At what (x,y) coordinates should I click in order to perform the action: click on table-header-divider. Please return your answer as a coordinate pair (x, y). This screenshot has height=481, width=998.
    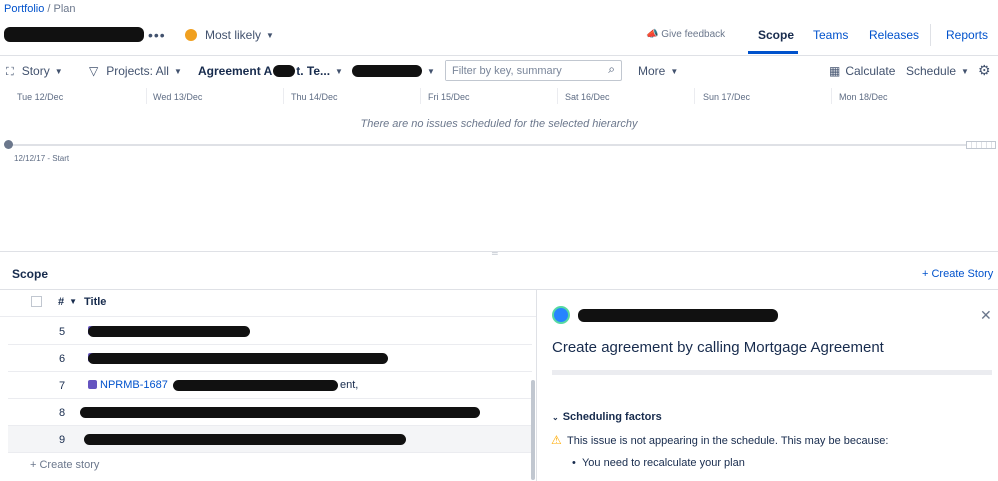
    Looking at the image, I should click on (268, 316).